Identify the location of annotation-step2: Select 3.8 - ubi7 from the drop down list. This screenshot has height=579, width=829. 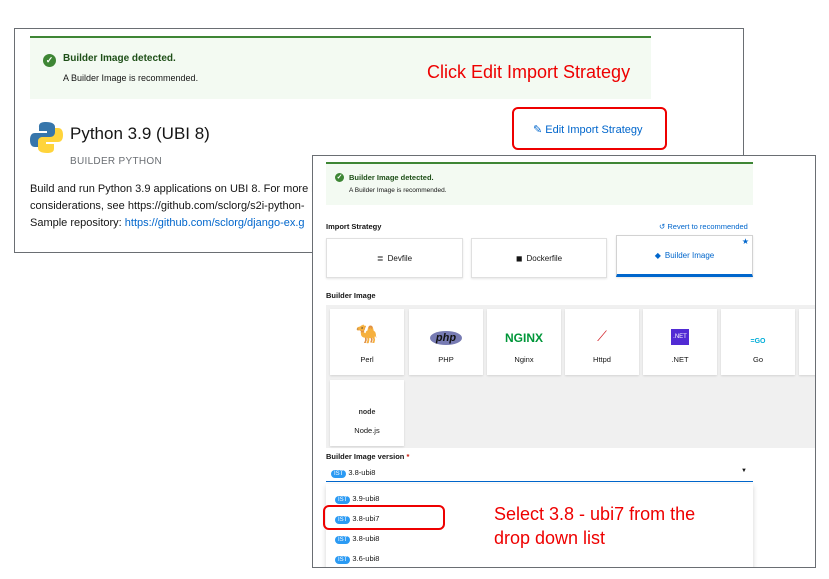
(594, 526).